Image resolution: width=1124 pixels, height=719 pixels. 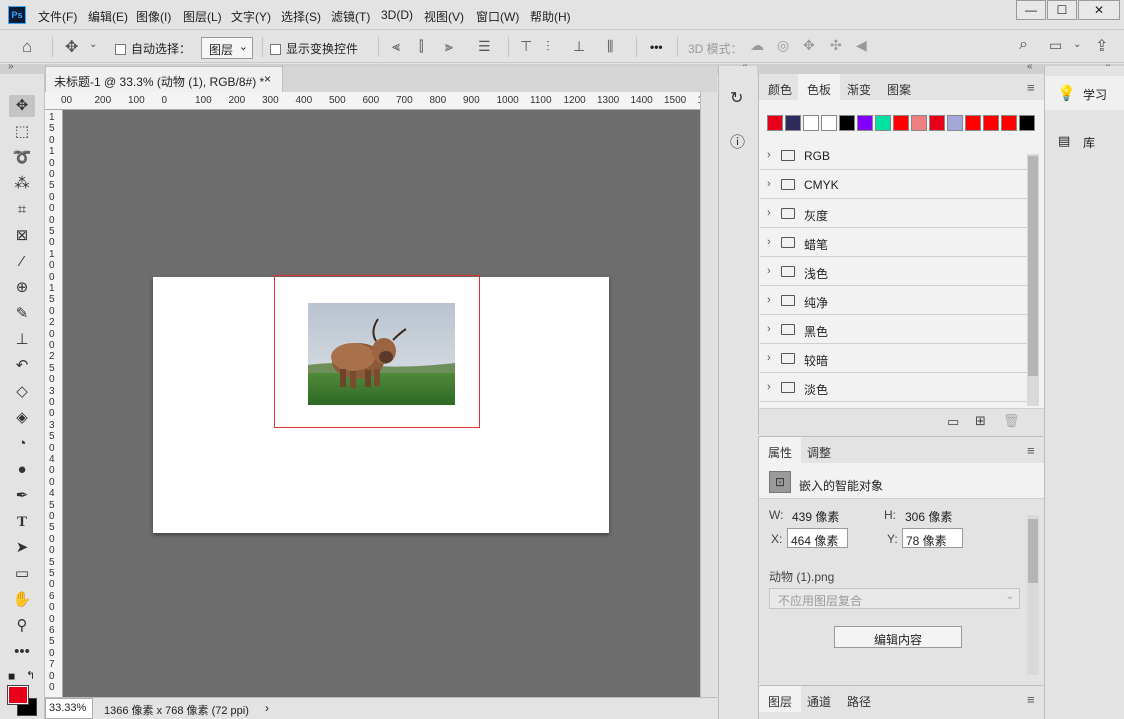 I want to click on zoom-tool: ⚲, so click(x=22, y=626).